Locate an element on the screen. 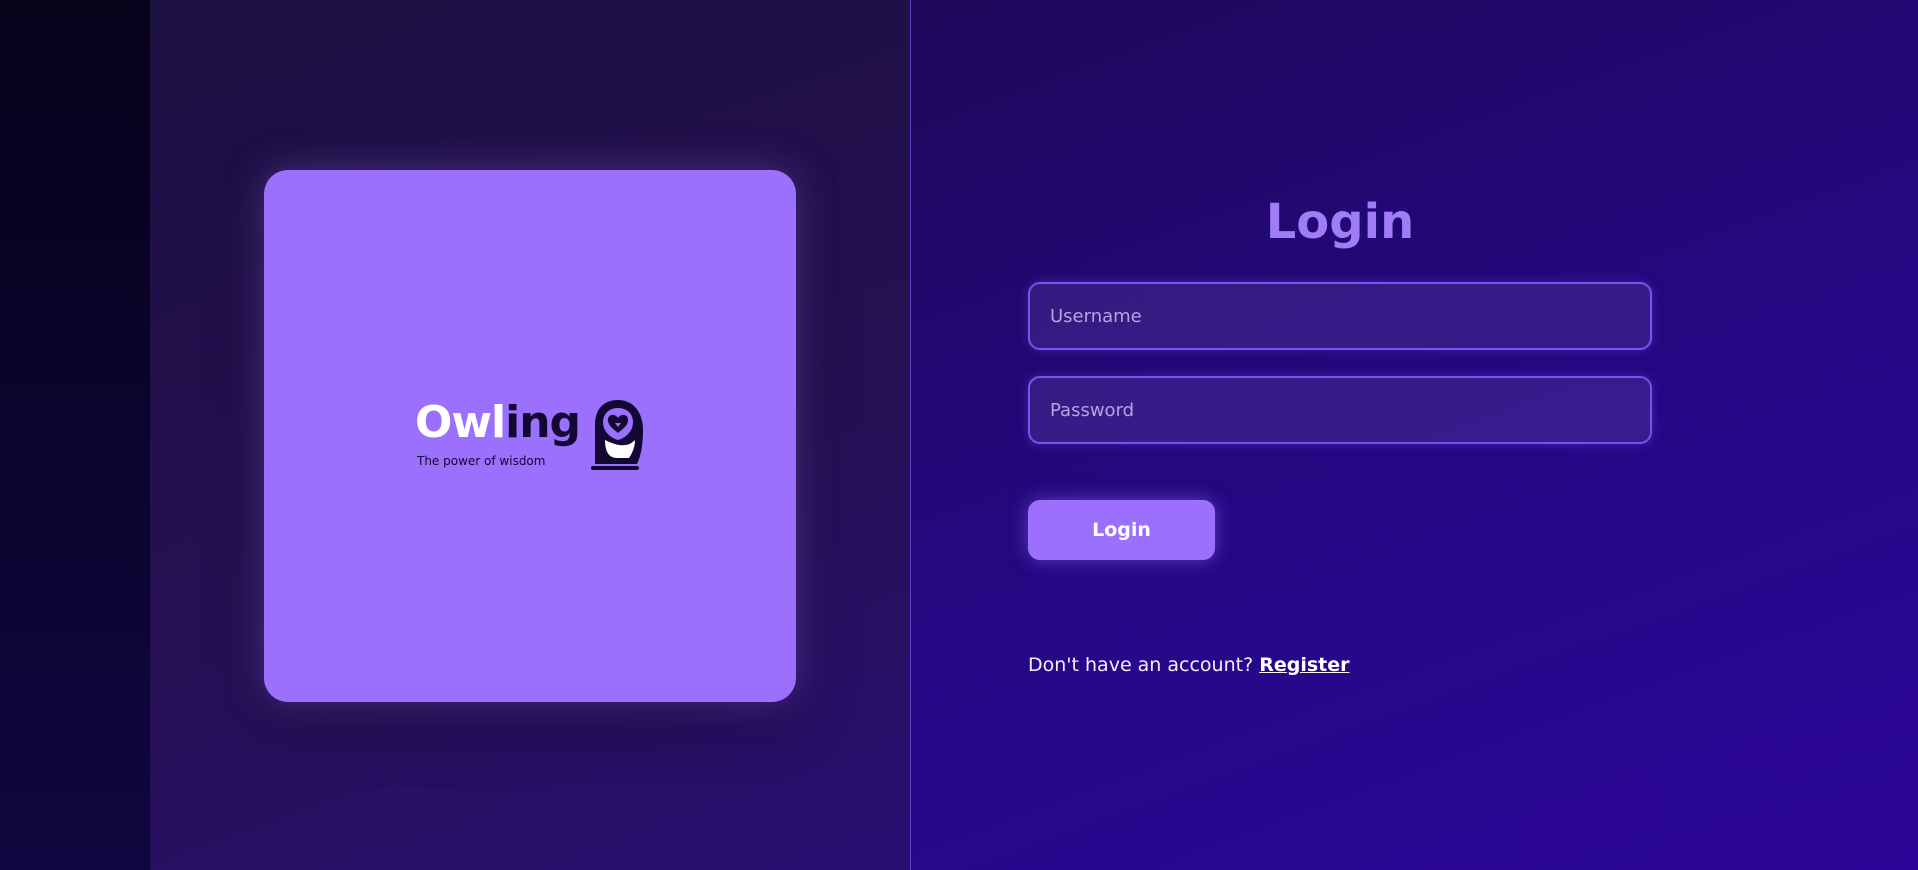 The height and width of the screenshot is (870, 1918). login-button: Login is located at coordinates (1121, 530).